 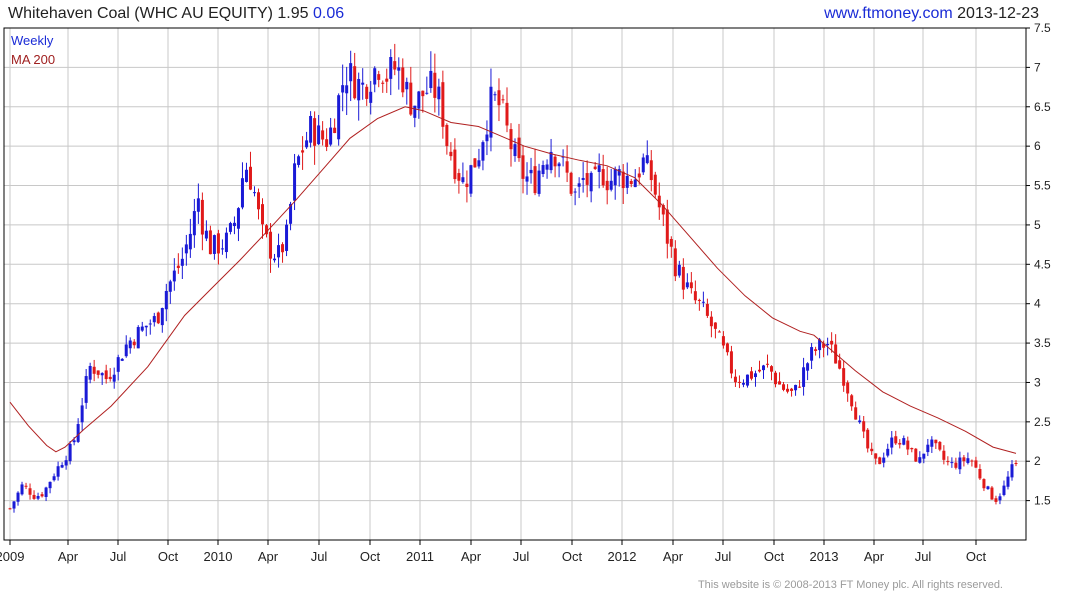 I want to click on x-tick-label: Apr, so click(x=268, y=556).